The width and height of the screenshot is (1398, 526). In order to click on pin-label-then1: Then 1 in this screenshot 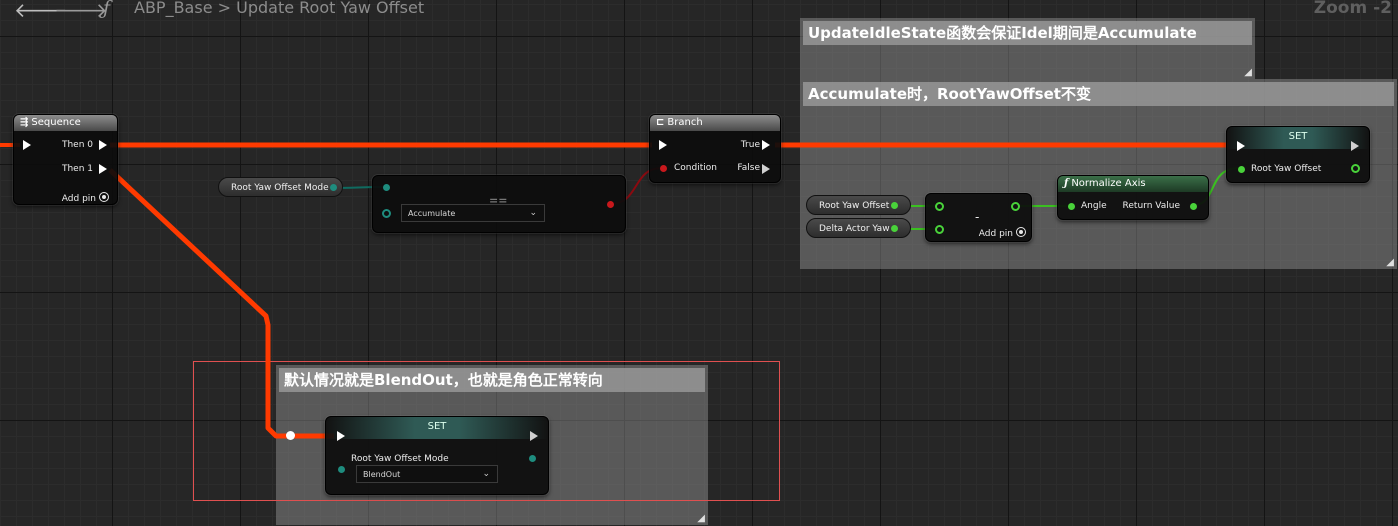, I will do `click(77, 169)`.